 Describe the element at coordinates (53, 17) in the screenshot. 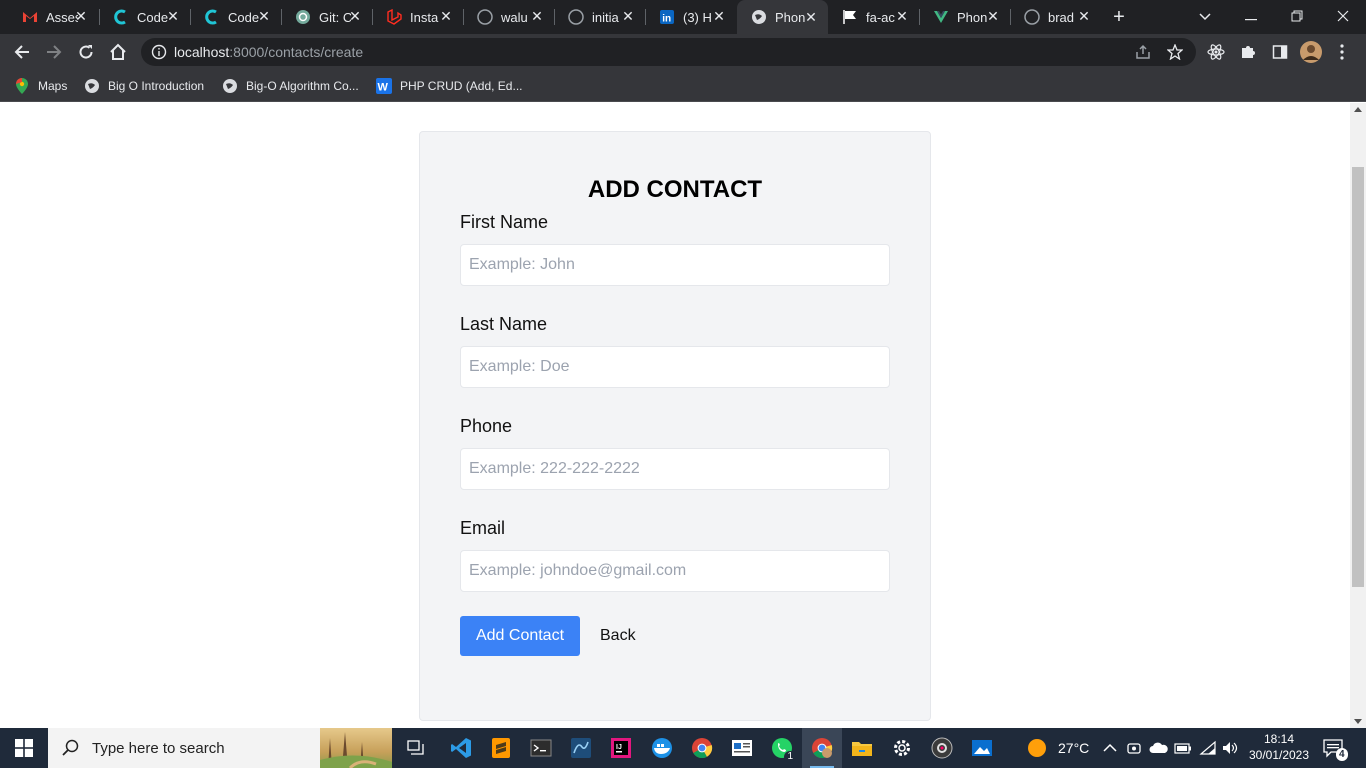

I see `tab-gmail: Assess ✕` at that location.